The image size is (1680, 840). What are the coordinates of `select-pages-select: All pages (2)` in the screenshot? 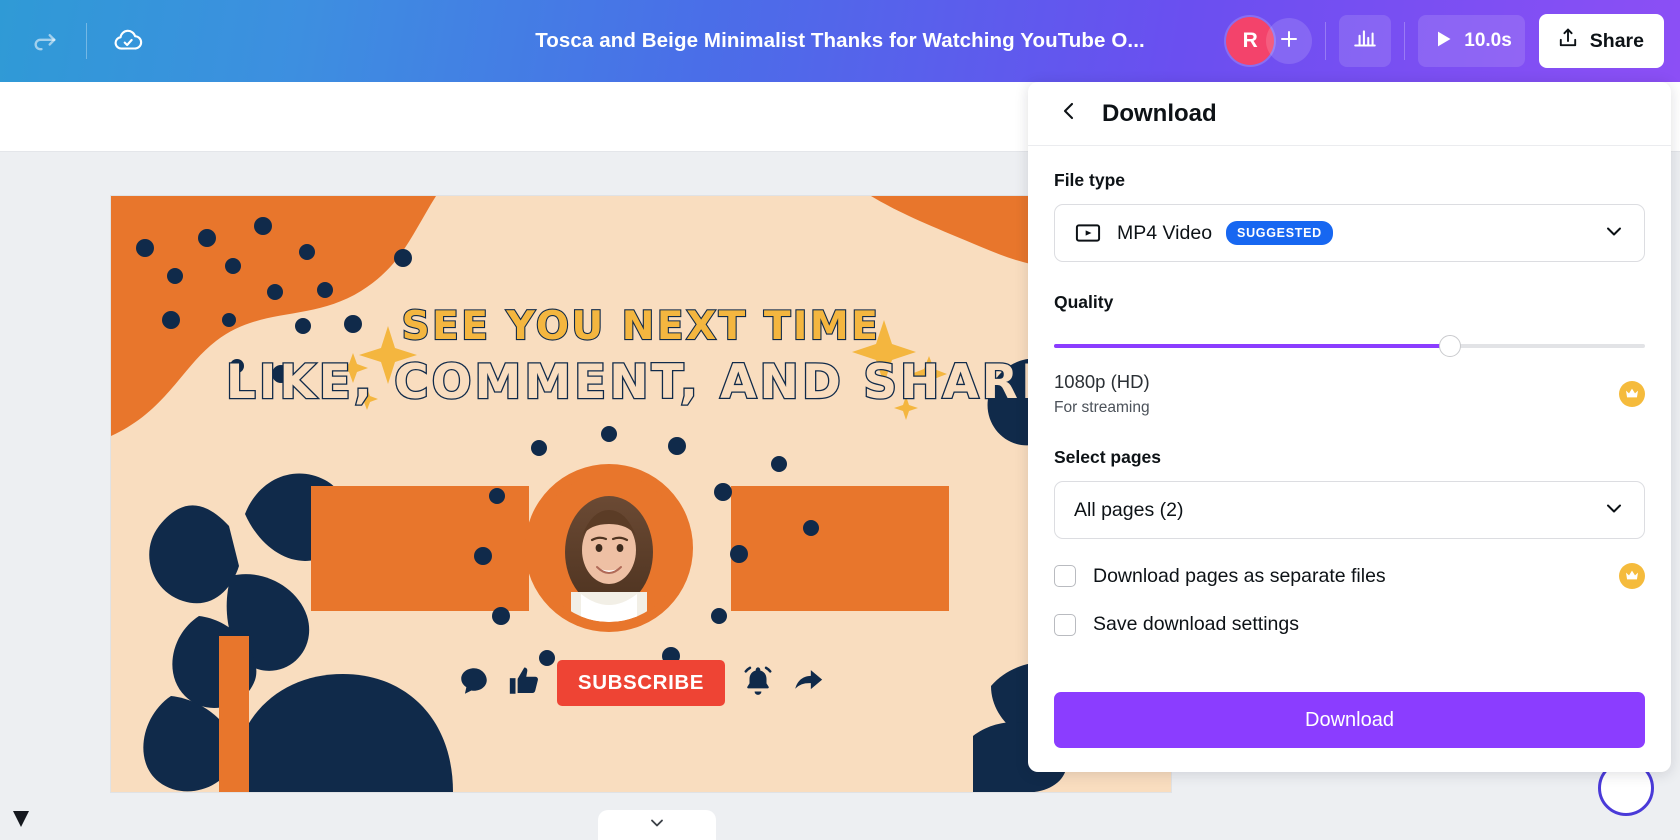 It's located at (1349, 510).